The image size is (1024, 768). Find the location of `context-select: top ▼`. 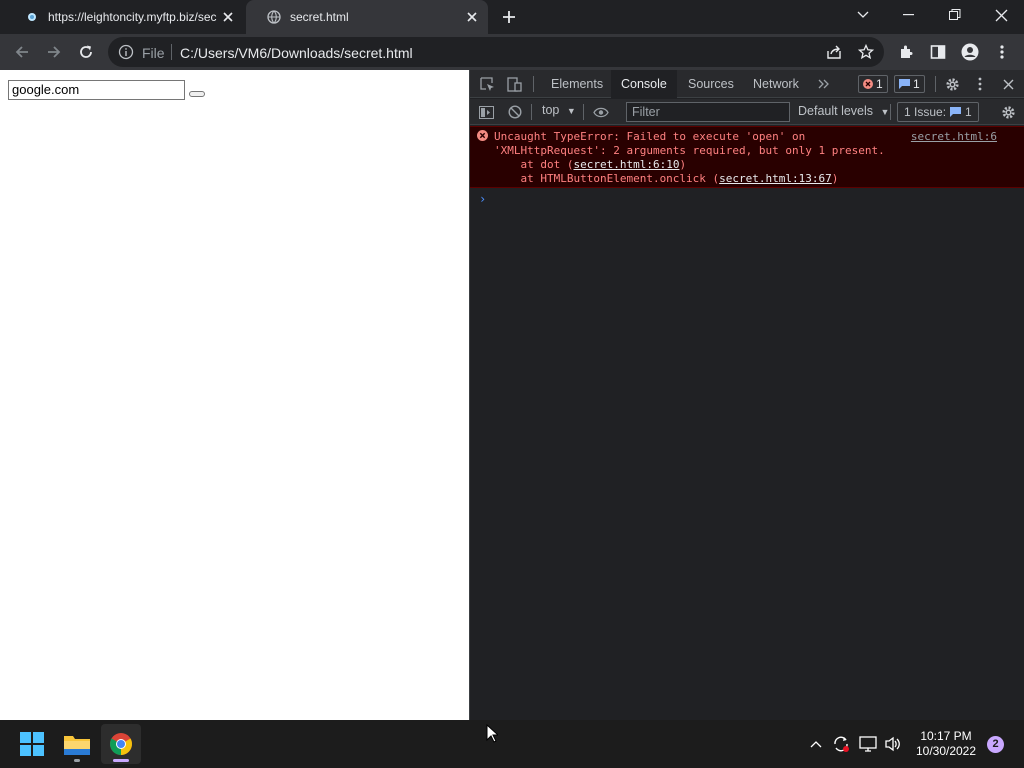

context-select: top ▼ is located at coordinates (559, 110).